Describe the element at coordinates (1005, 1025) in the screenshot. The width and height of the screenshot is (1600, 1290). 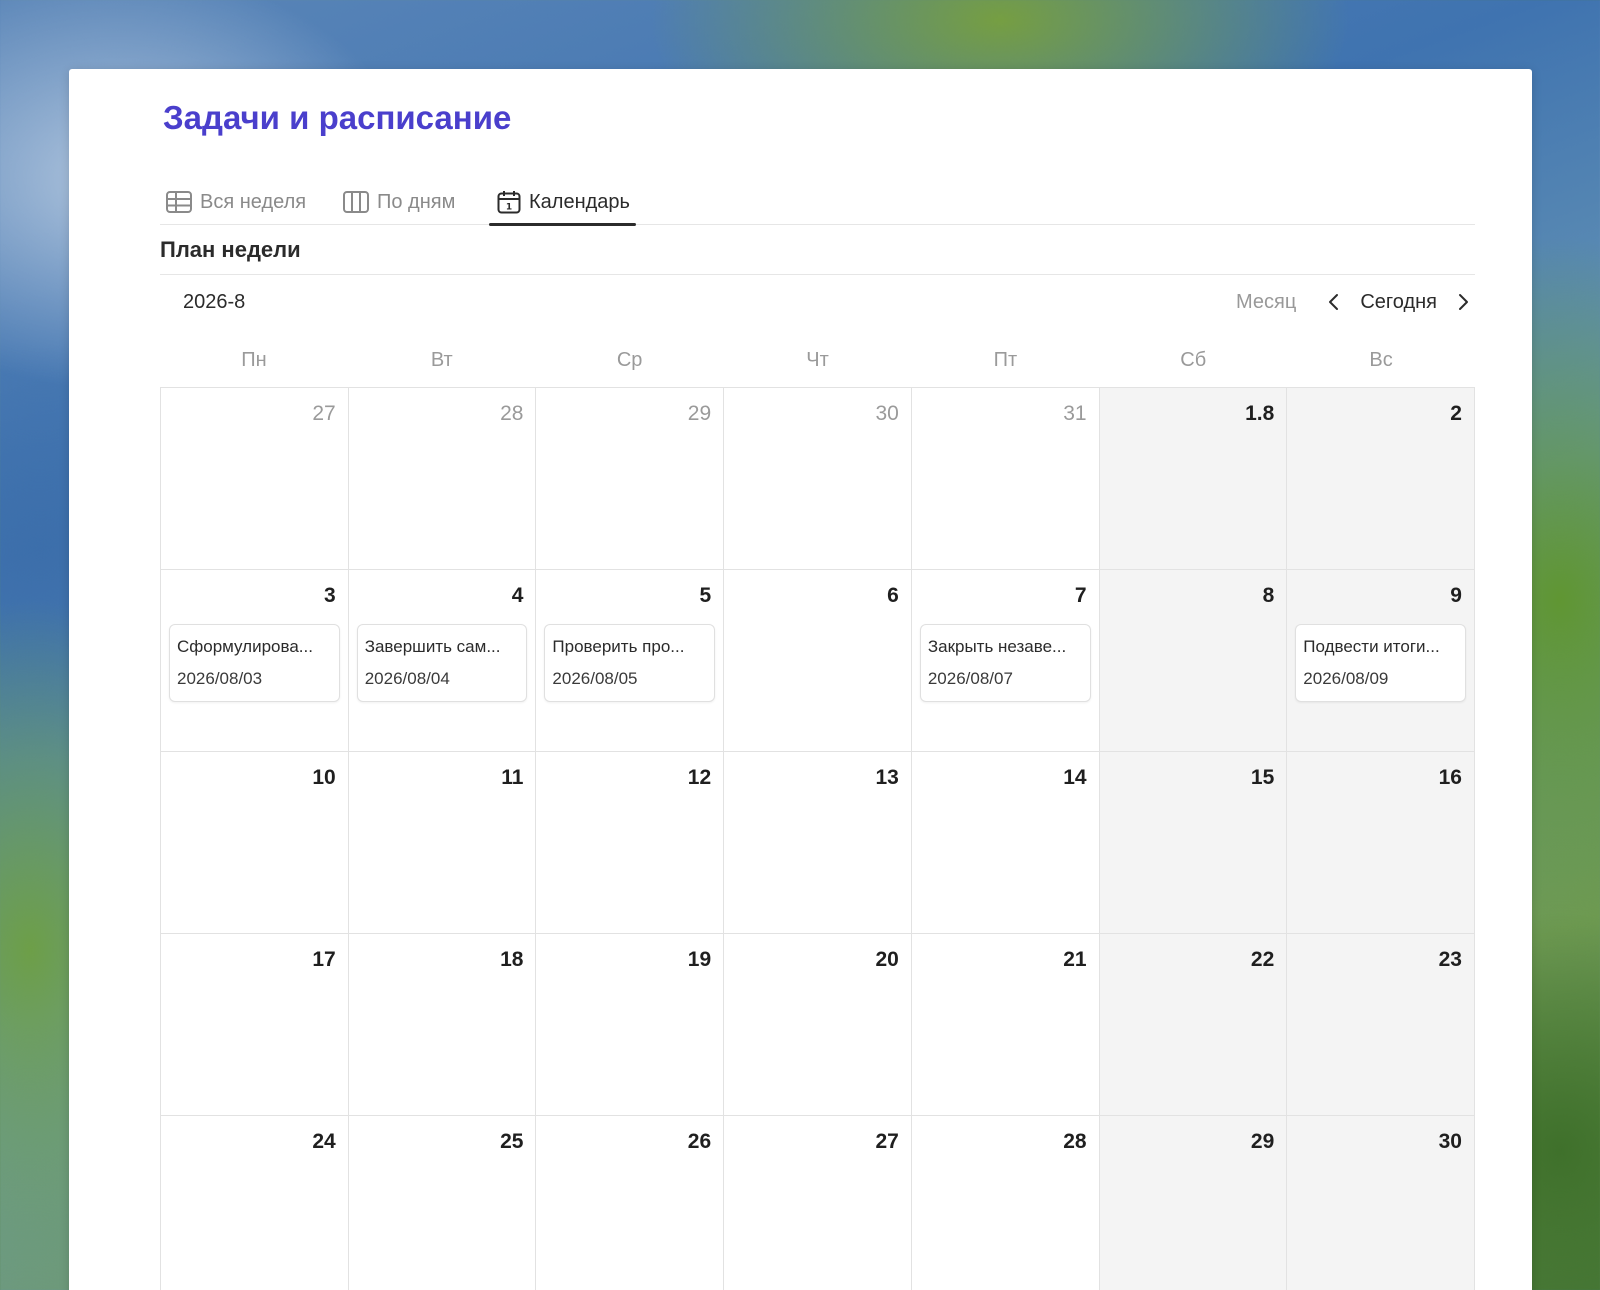
I see `day-cell: 21` at that location.